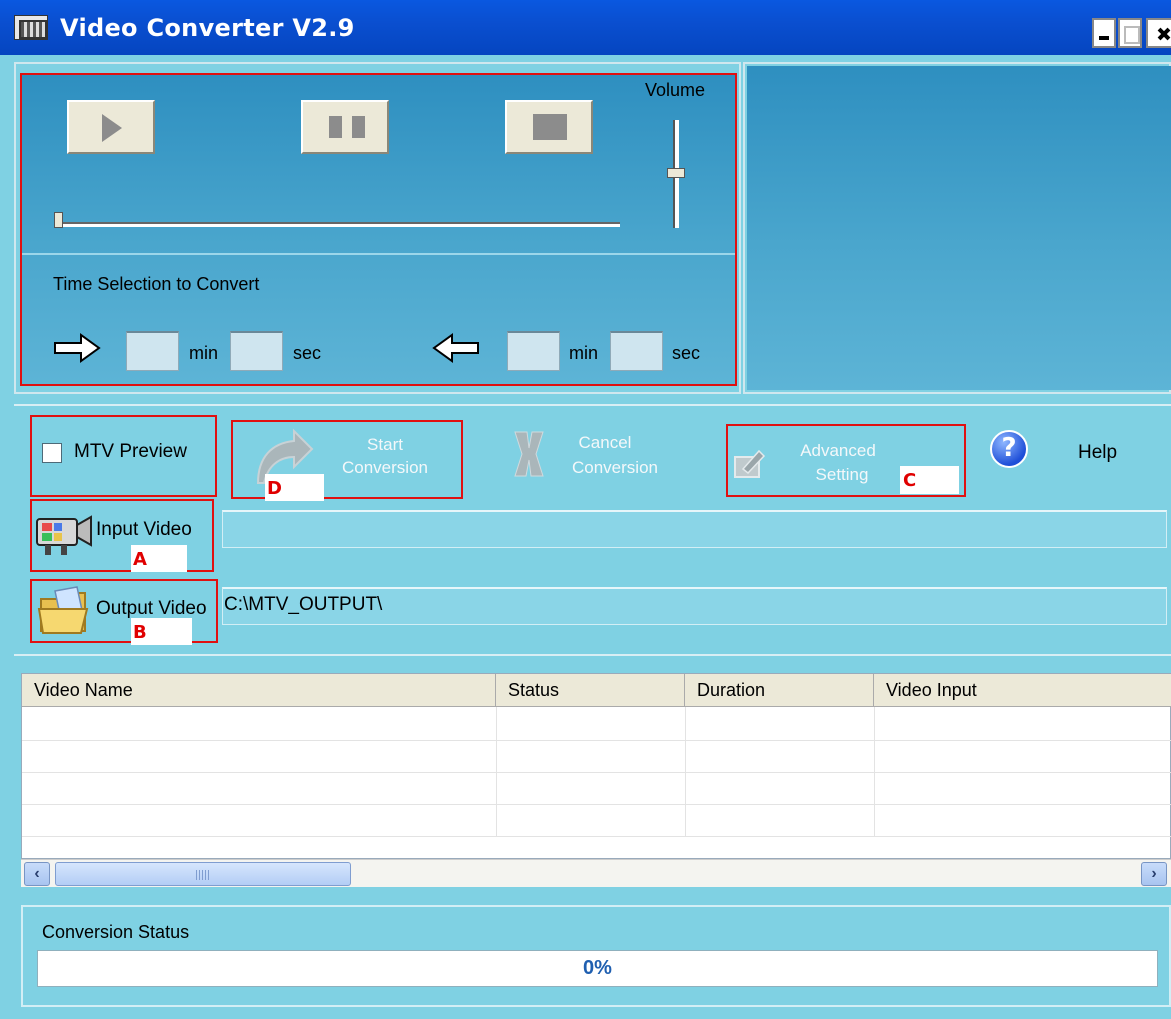 The height and width of the screenshot is (1019, 1171). I want to click on scroll-left-button: ‹, so click(37, 874).